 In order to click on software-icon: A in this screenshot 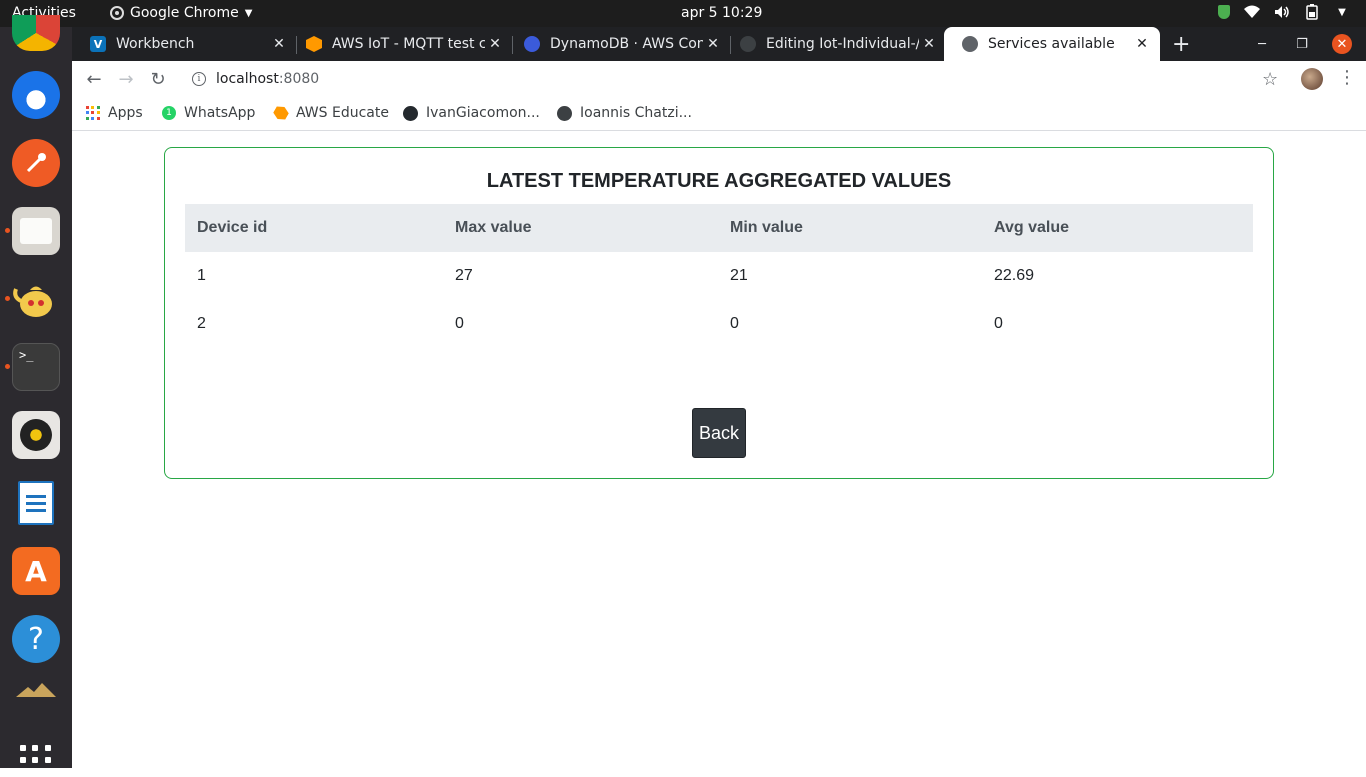, I will do `click(36, 571)`.